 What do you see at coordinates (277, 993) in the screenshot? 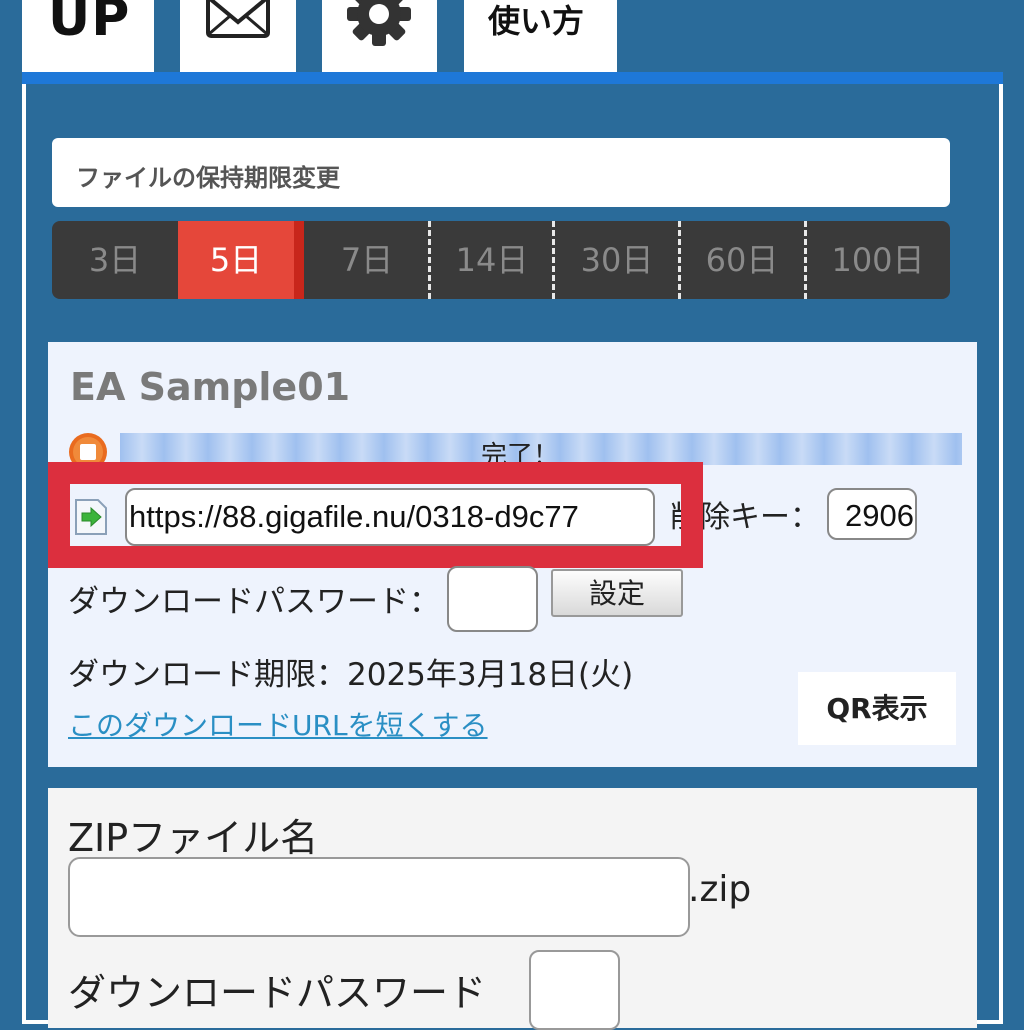
I see `zip-password-label: ダウンロードパスワード` at bounding box center [277, 993].